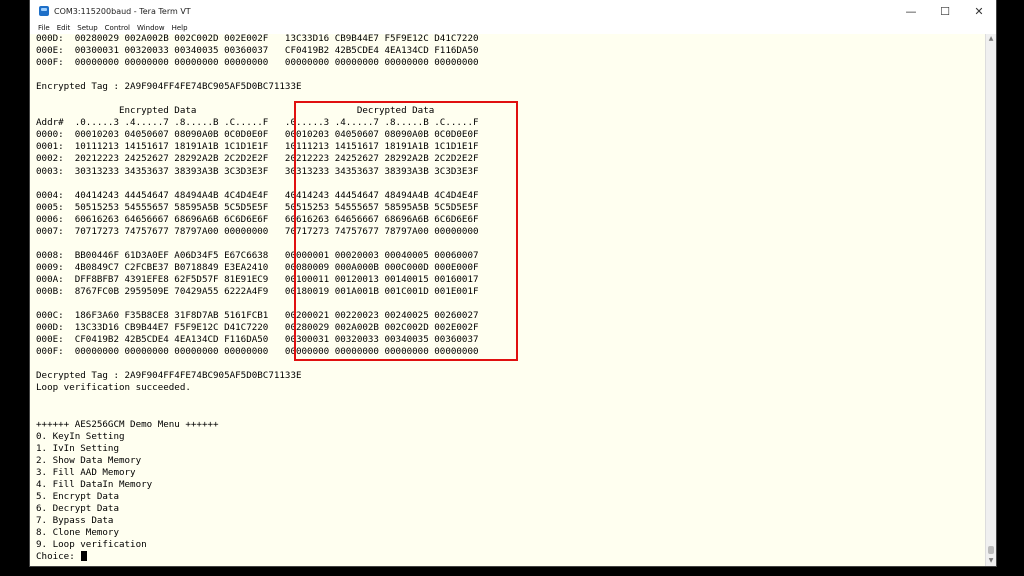 The width and height of the screenshot is (1024, 576). What do you see at coordinates (510, 557) in the screenshot?
I see `terminal-line: Choice:` at bounding box center [510, 557].